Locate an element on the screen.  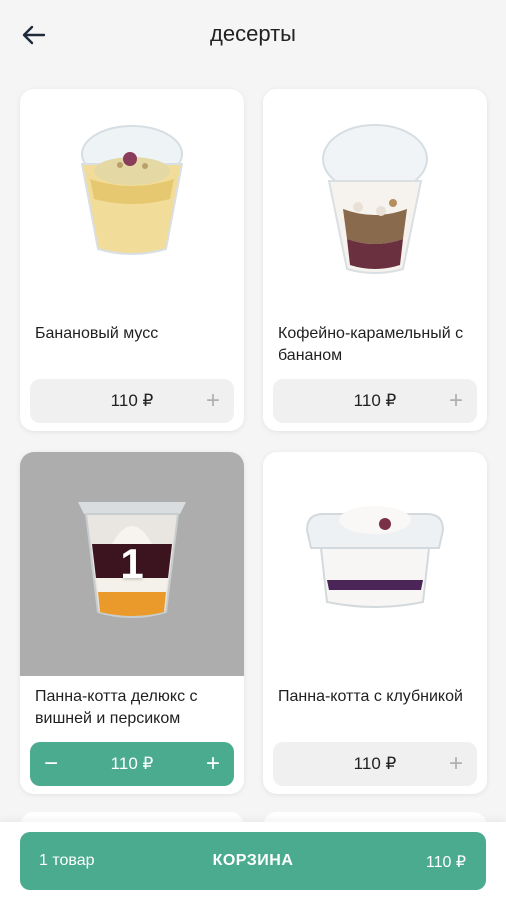
quantity-badge: 1 is located at coordinates (132, 563).